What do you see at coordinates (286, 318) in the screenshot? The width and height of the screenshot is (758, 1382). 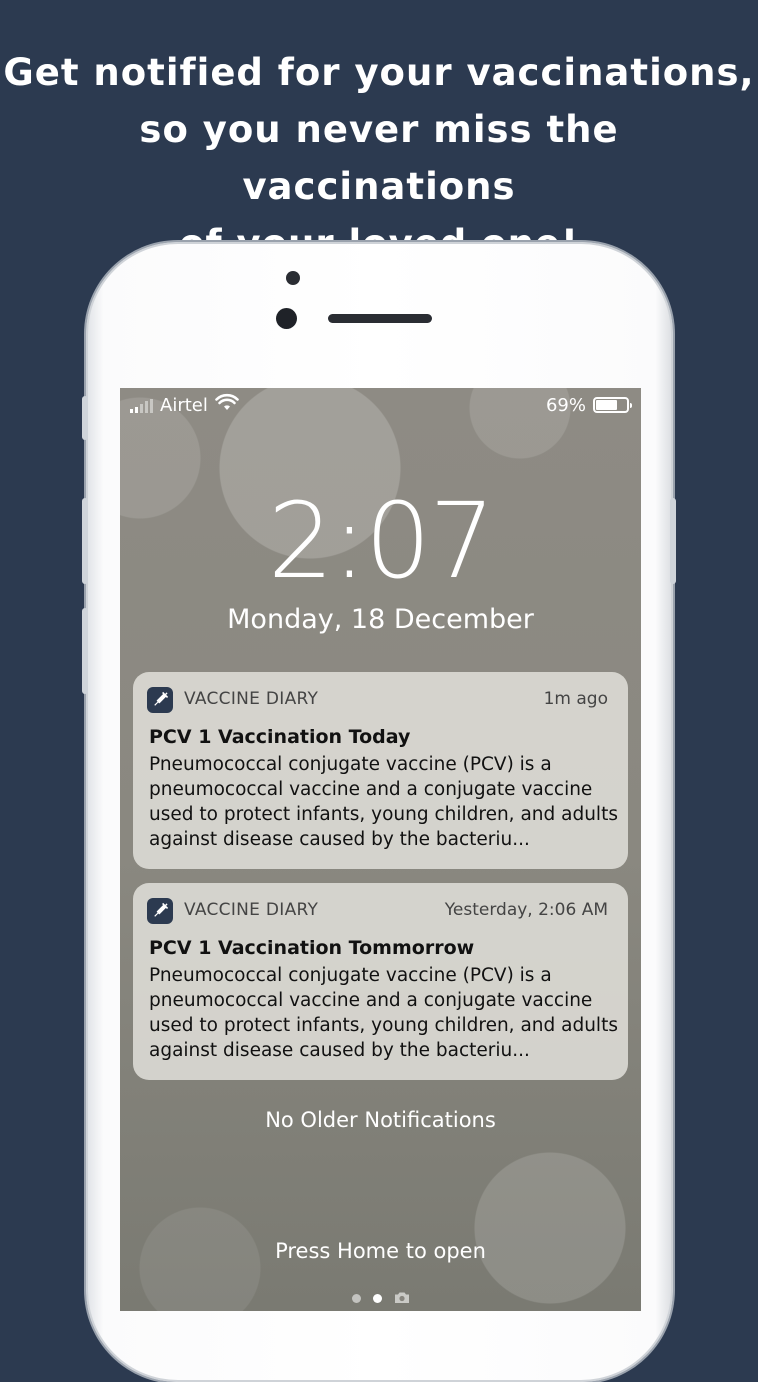 I see `front-camera` at bounding box center [286, 318].